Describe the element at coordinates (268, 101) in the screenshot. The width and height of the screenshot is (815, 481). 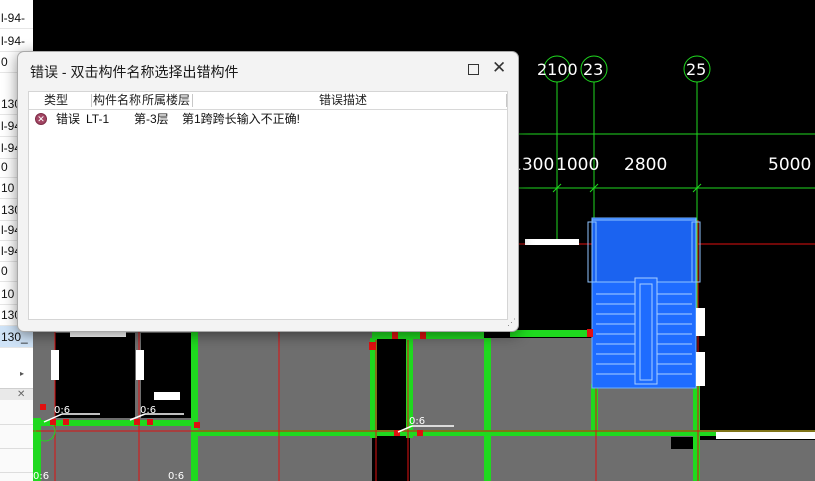
I see `list-header: 类型 构件名称 所属楼层 错误描述` at that location.